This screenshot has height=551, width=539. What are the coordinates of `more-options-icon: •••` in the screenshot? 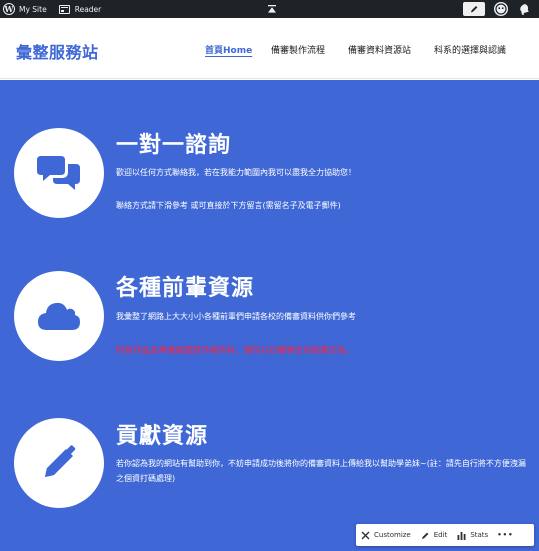 It's located at (506, 535).